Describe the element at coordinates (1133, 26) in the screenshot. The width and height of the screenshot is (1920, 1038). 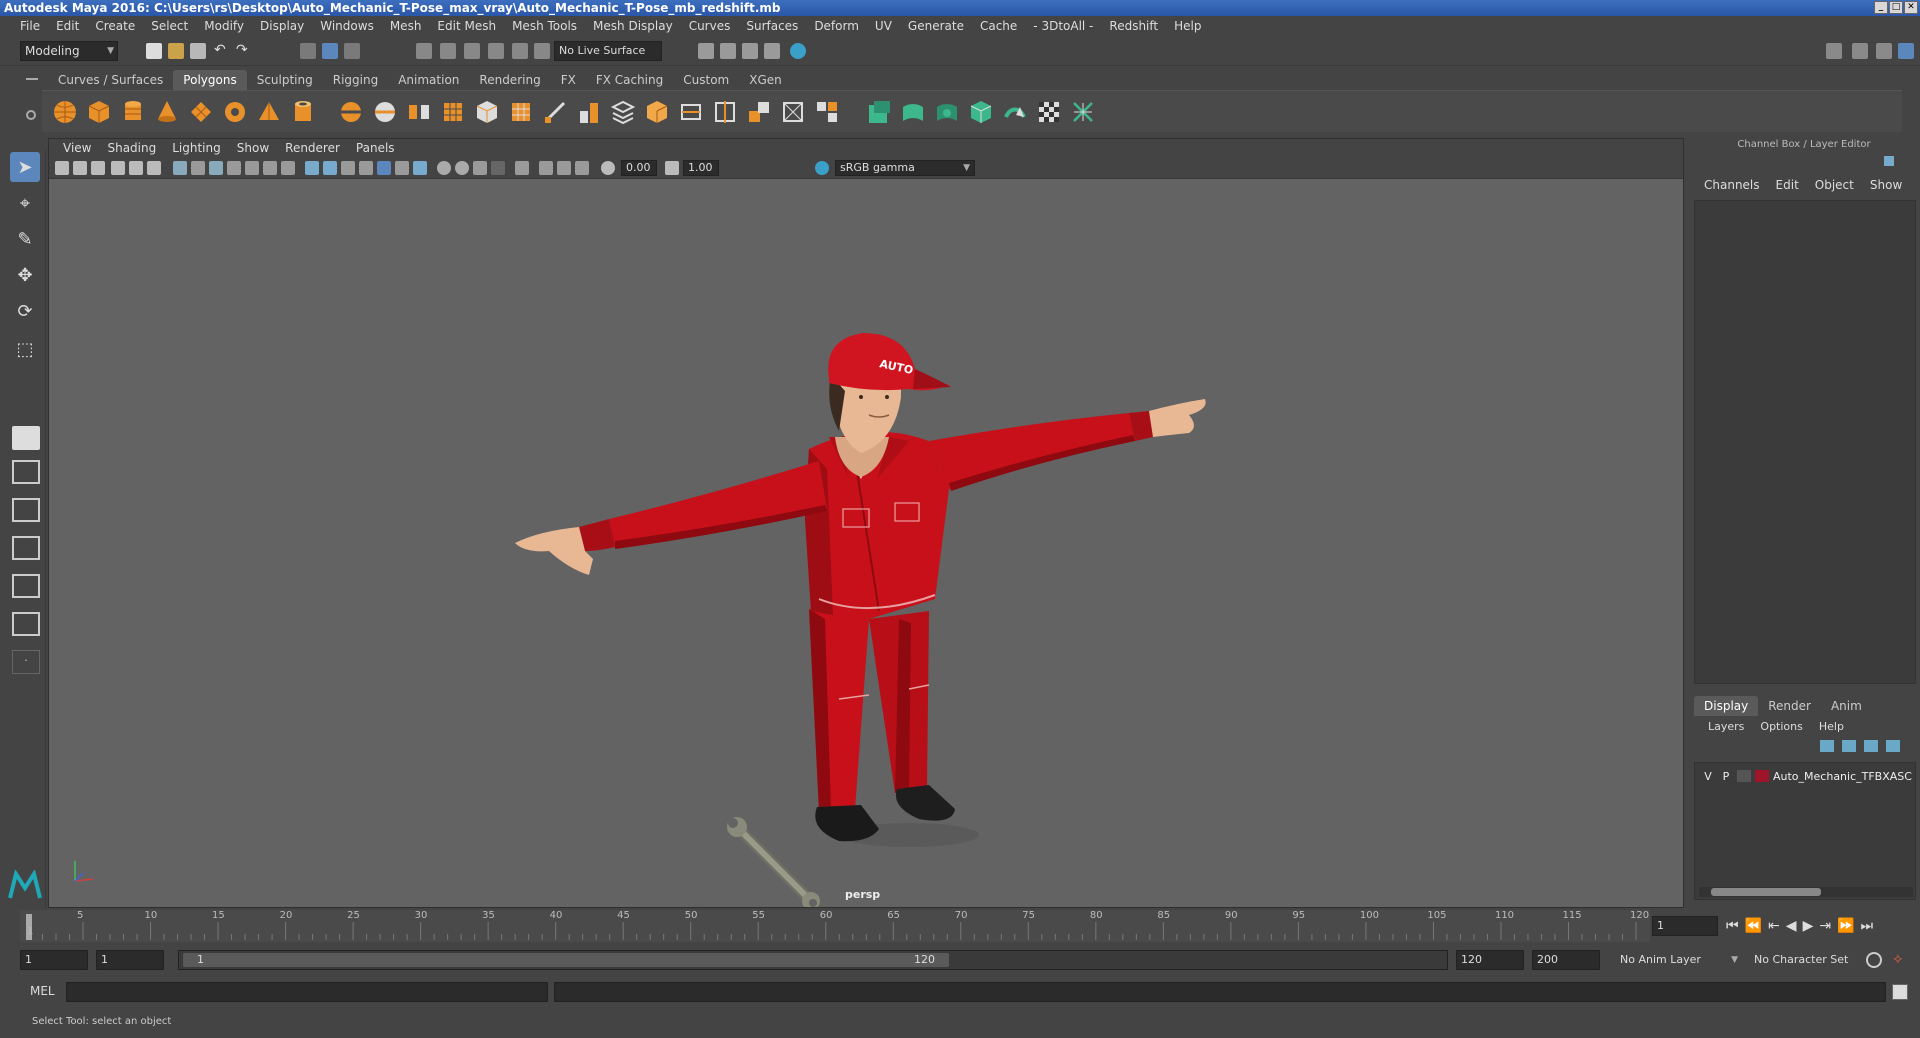
I see `menu-redshift: Redshift` at that location.